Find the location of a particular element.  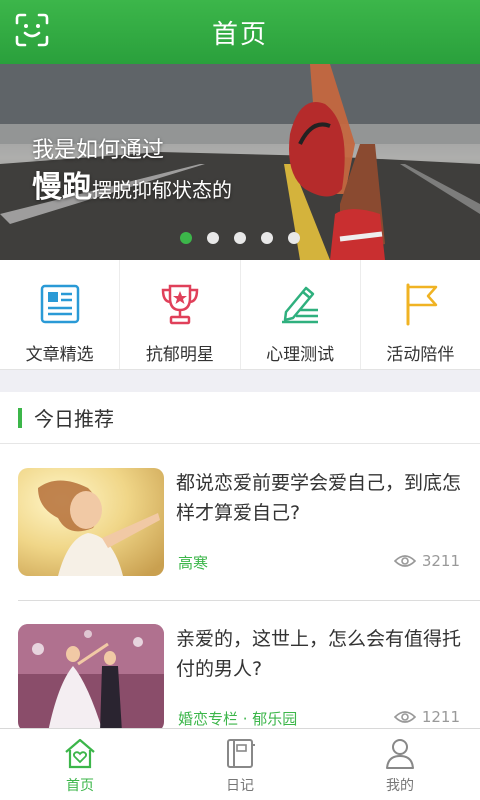

menu-label: 文章精选 is located at coordinates (59, 355).